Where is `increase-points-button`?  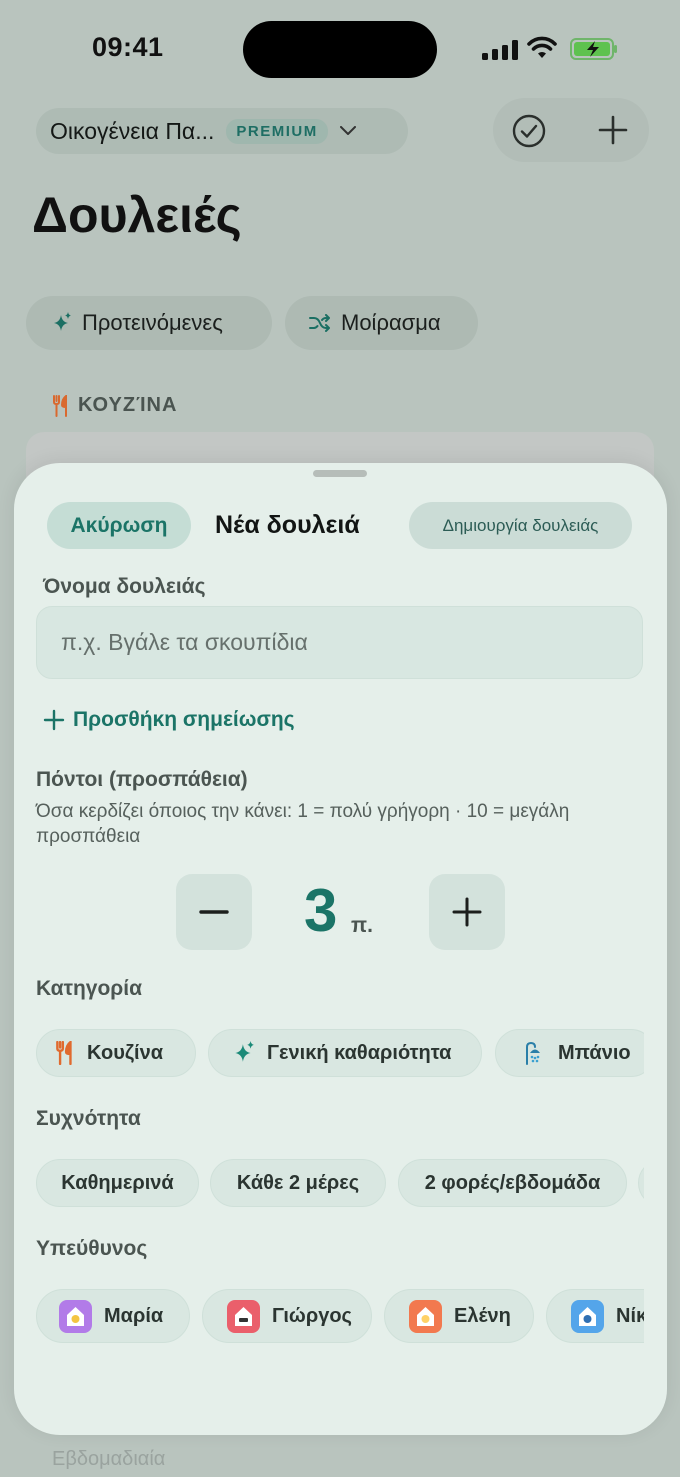
increase-points-button is located at coordinates (467, 912).